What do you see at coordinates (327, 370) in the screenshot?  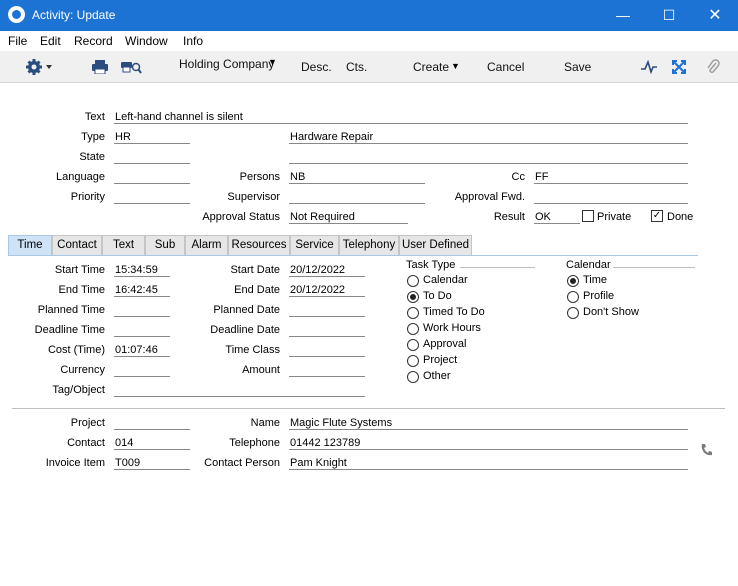 I see `amount-field` at bounding box center [327, 370].